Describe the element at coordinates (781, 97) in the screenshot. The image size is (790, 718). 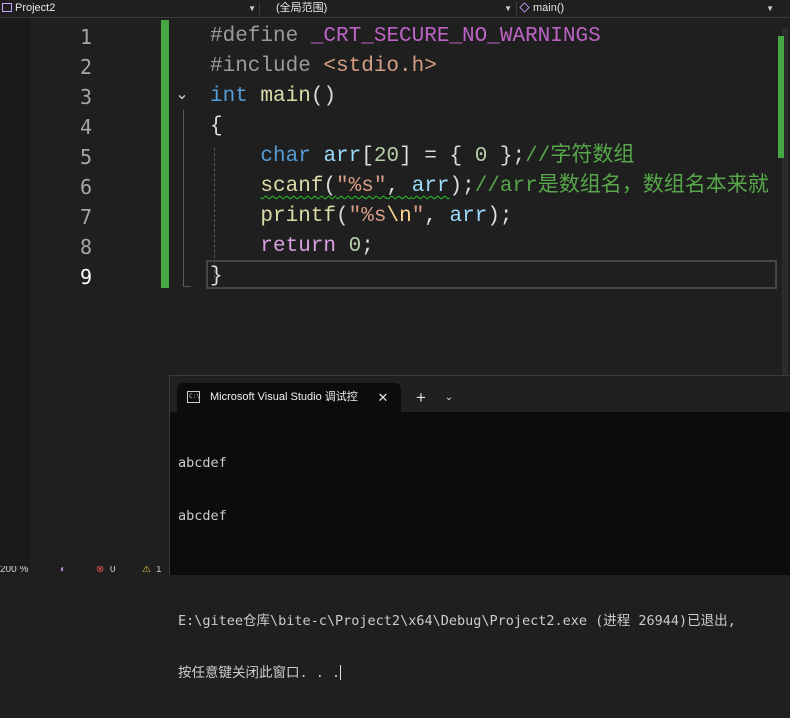
I see `scrollbar-change-marker` at that location.